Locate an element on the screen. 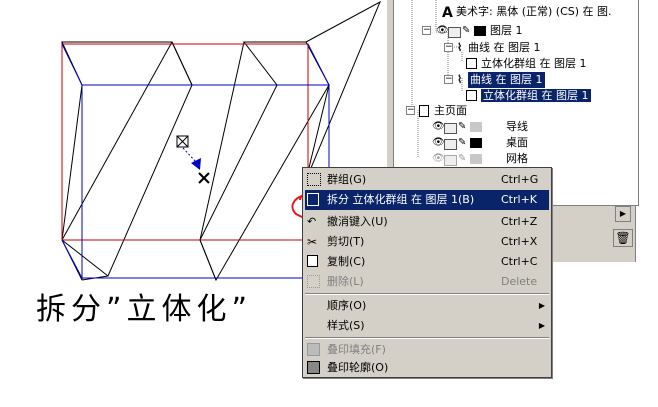 Image resolution: width=658 pixels, height=407 pixels. vanishing-point-icon is located at coordinates (204, 178).